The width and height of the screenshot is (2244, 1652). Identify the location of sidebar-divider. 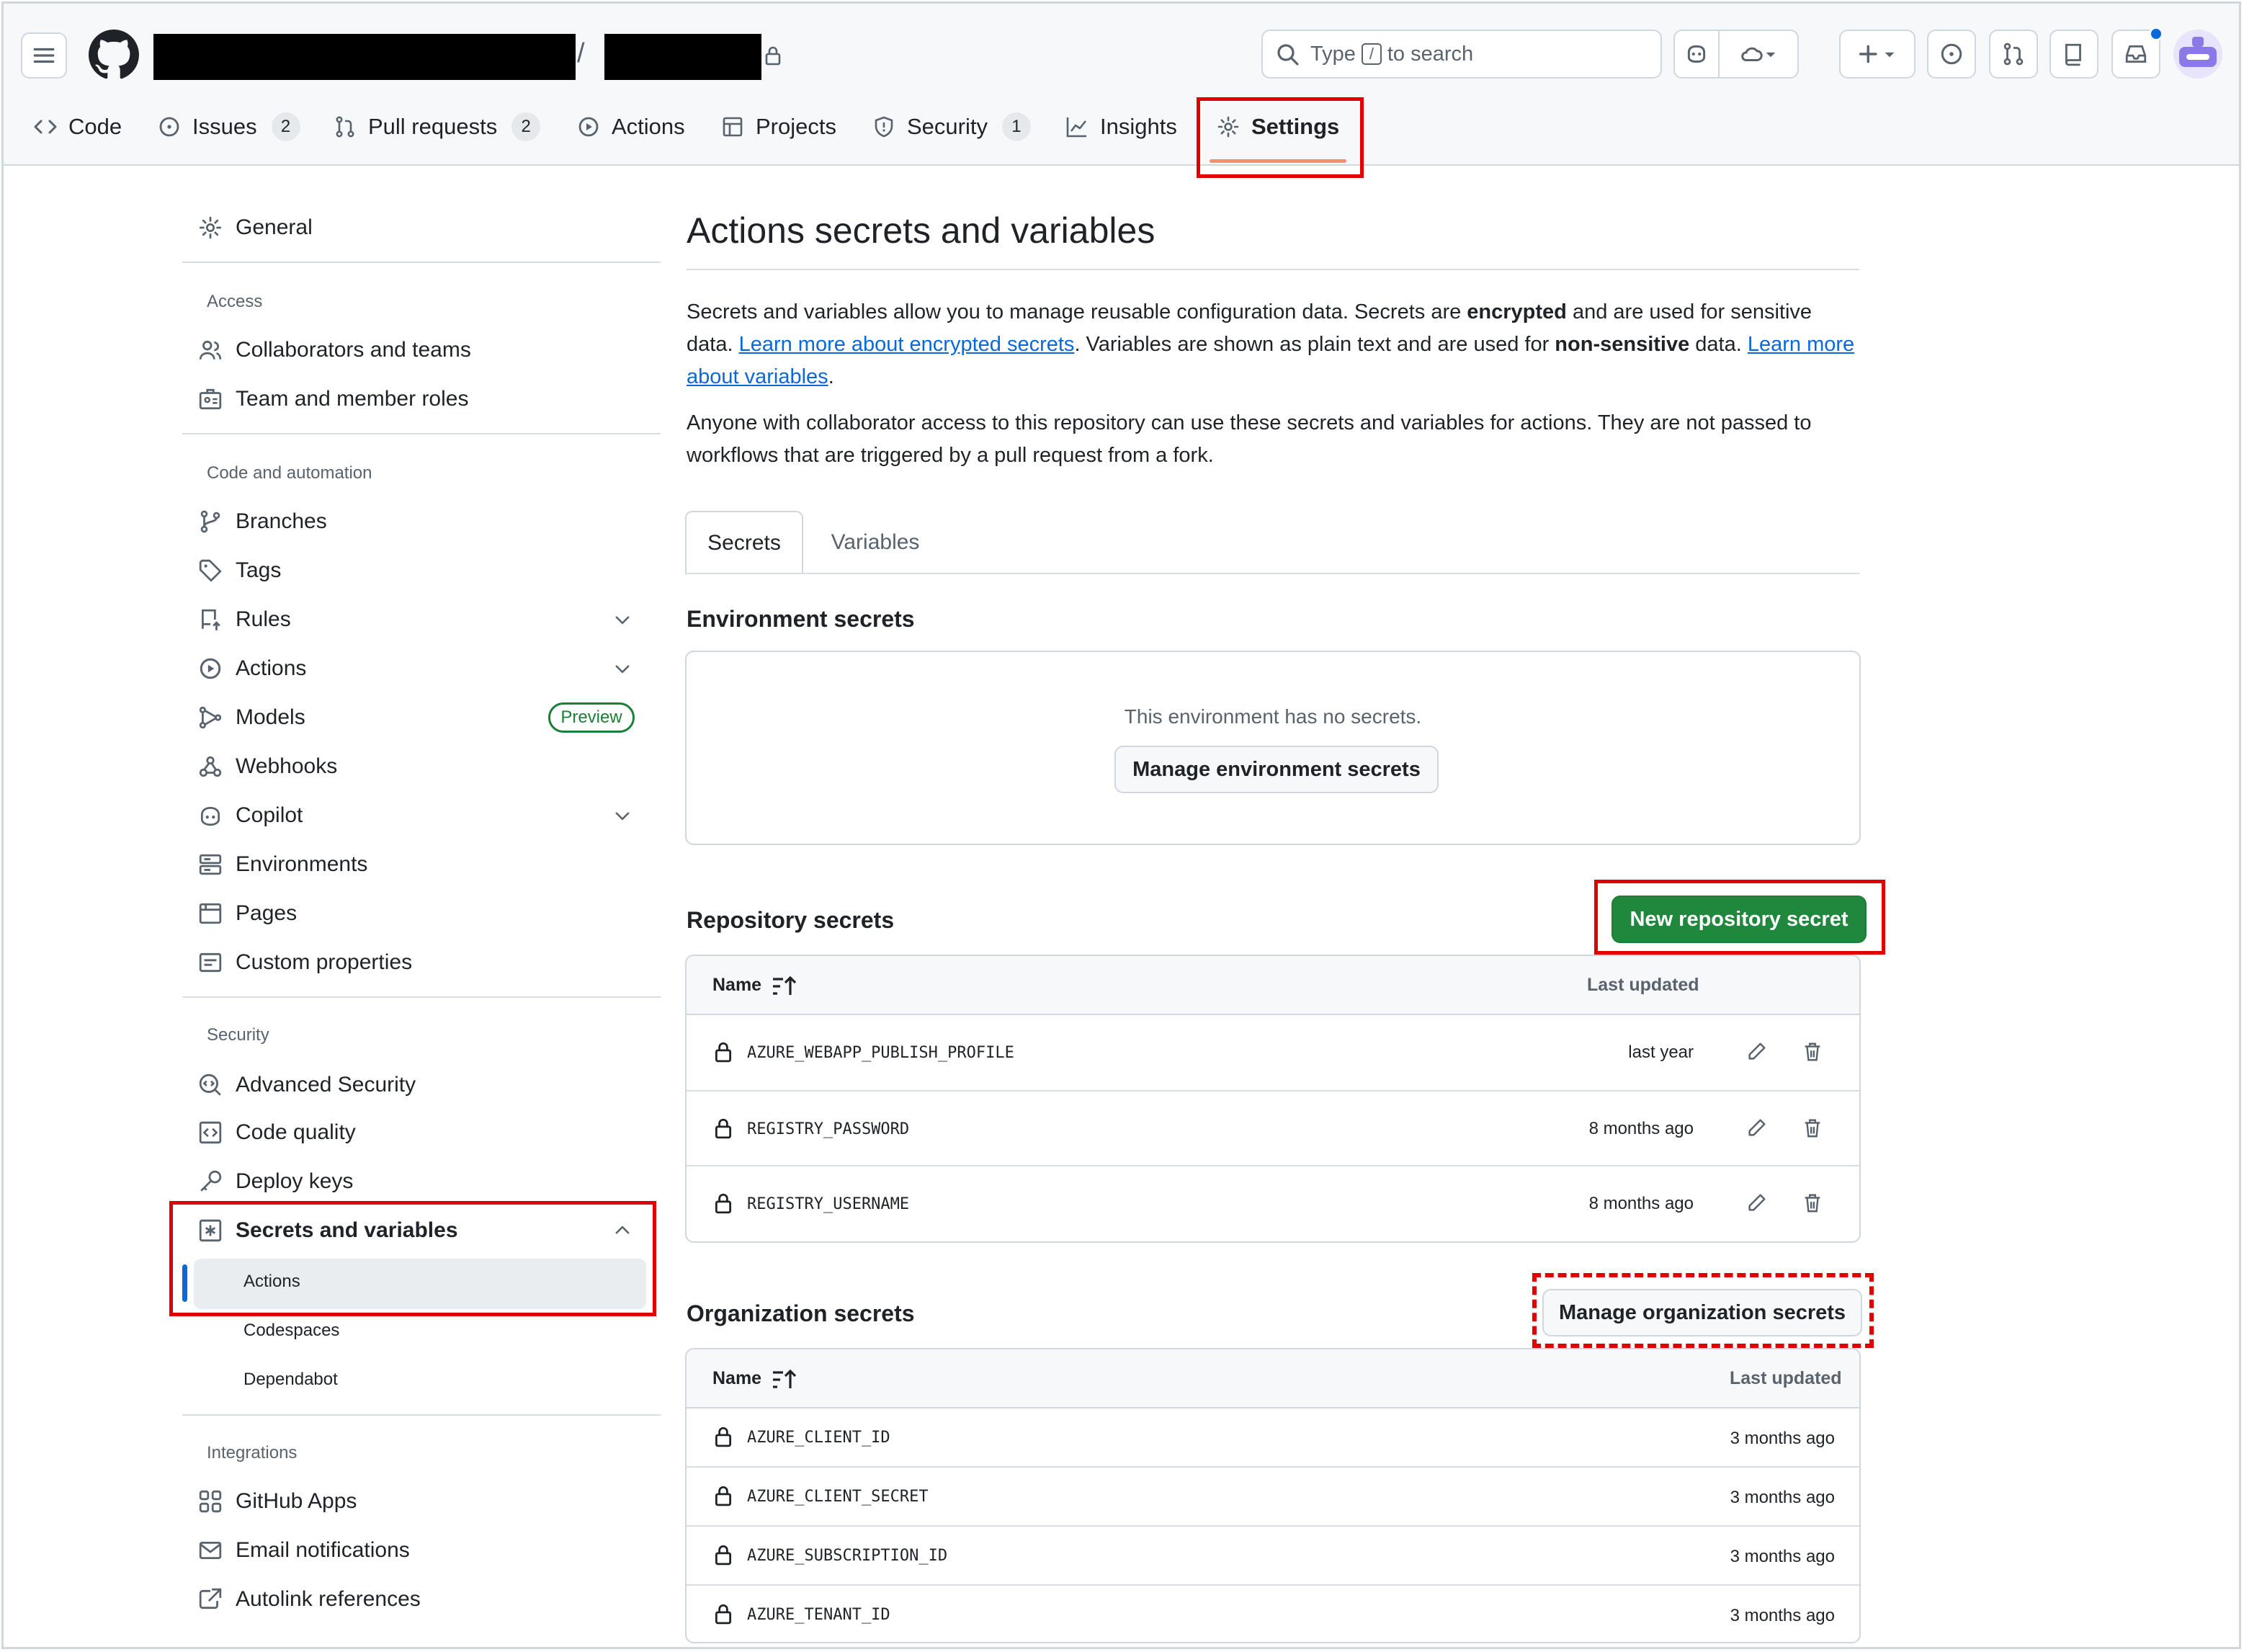
(421, 433).